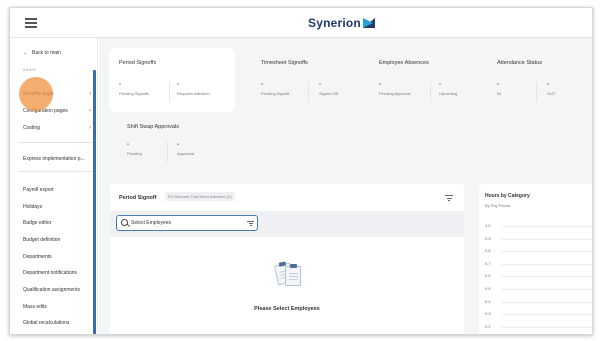 Image resolution: width=602 pixels, height=341 pixels. I want to click on y-tick-label: 0.8, so click(488, 251).